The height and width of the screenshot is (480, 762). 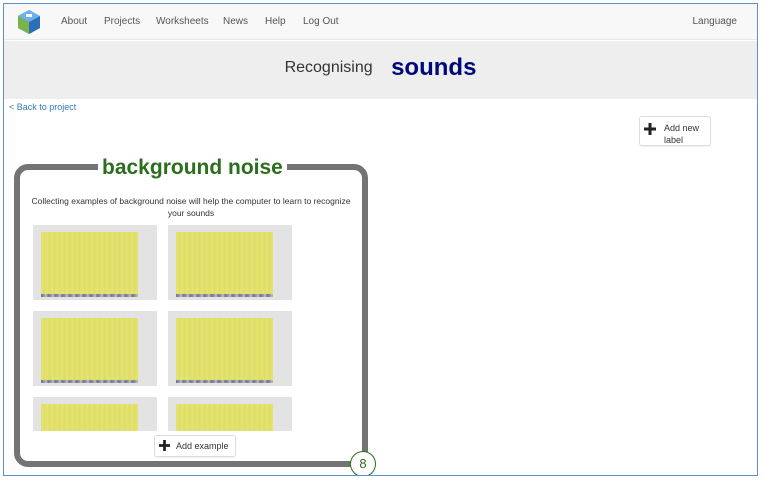 What do you see at coordinates (674, 140) in the screenshot?
I see `add-new-label-line2: label` at bounding box center [674, 140].